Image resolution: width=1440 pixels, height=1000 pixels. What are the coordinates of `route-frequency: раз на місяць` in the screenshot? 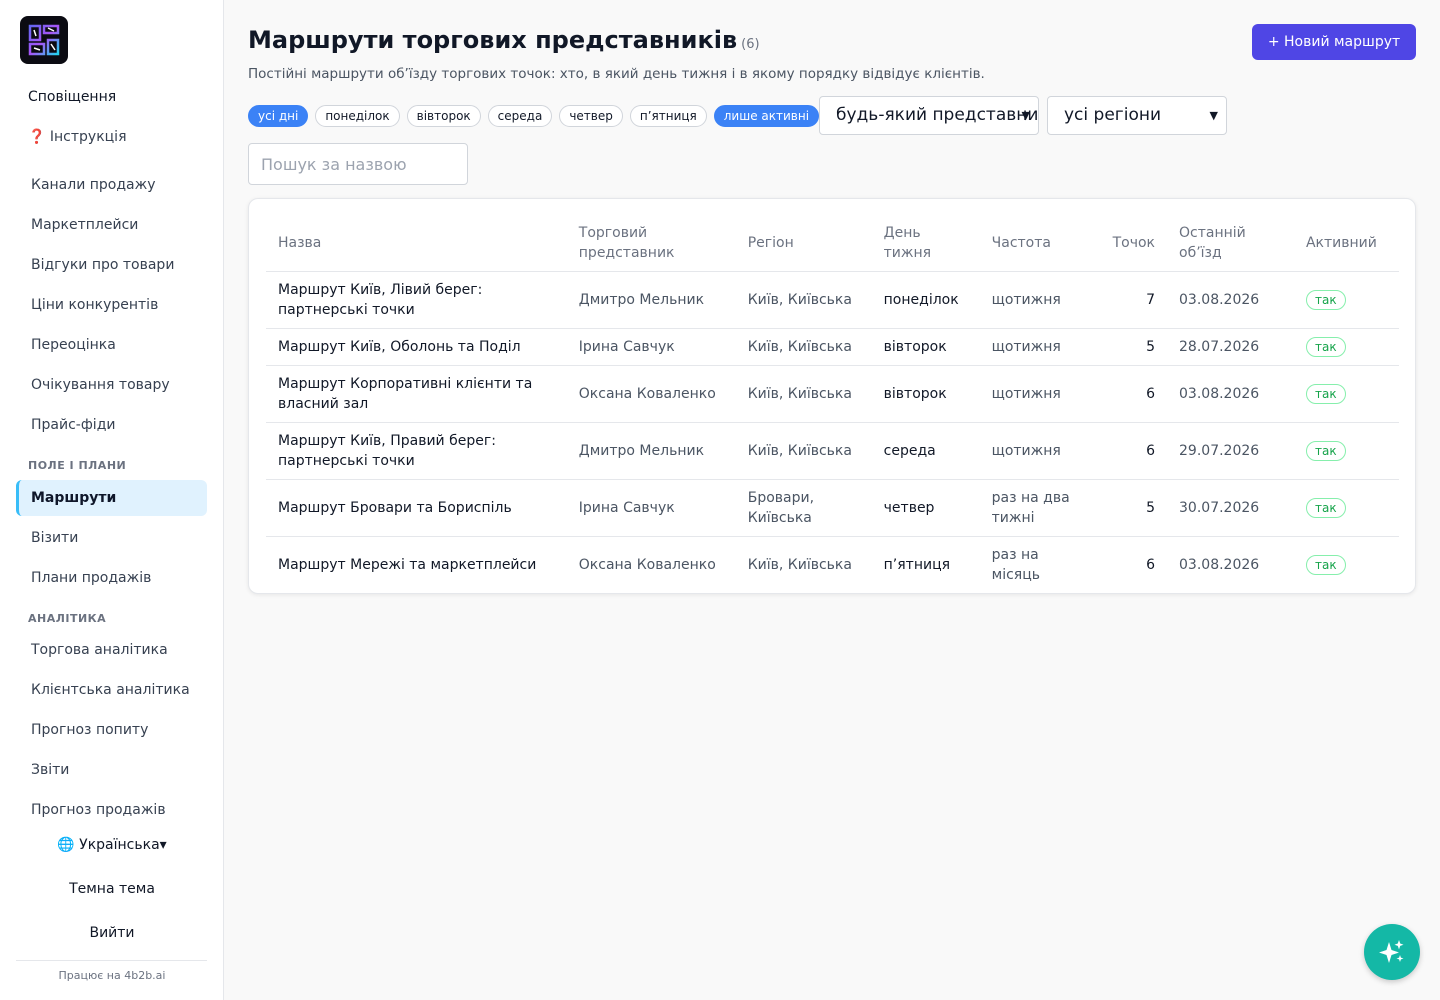 It's located at (1040, 565).